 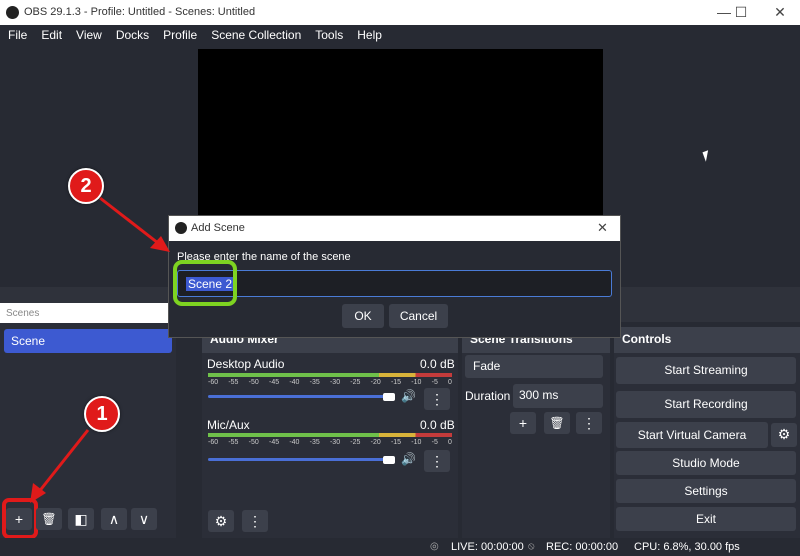 What do you see at coordinates (102, 414) in the screenshot?
I see `callout-1: 1` at bounding box center [102, 414].